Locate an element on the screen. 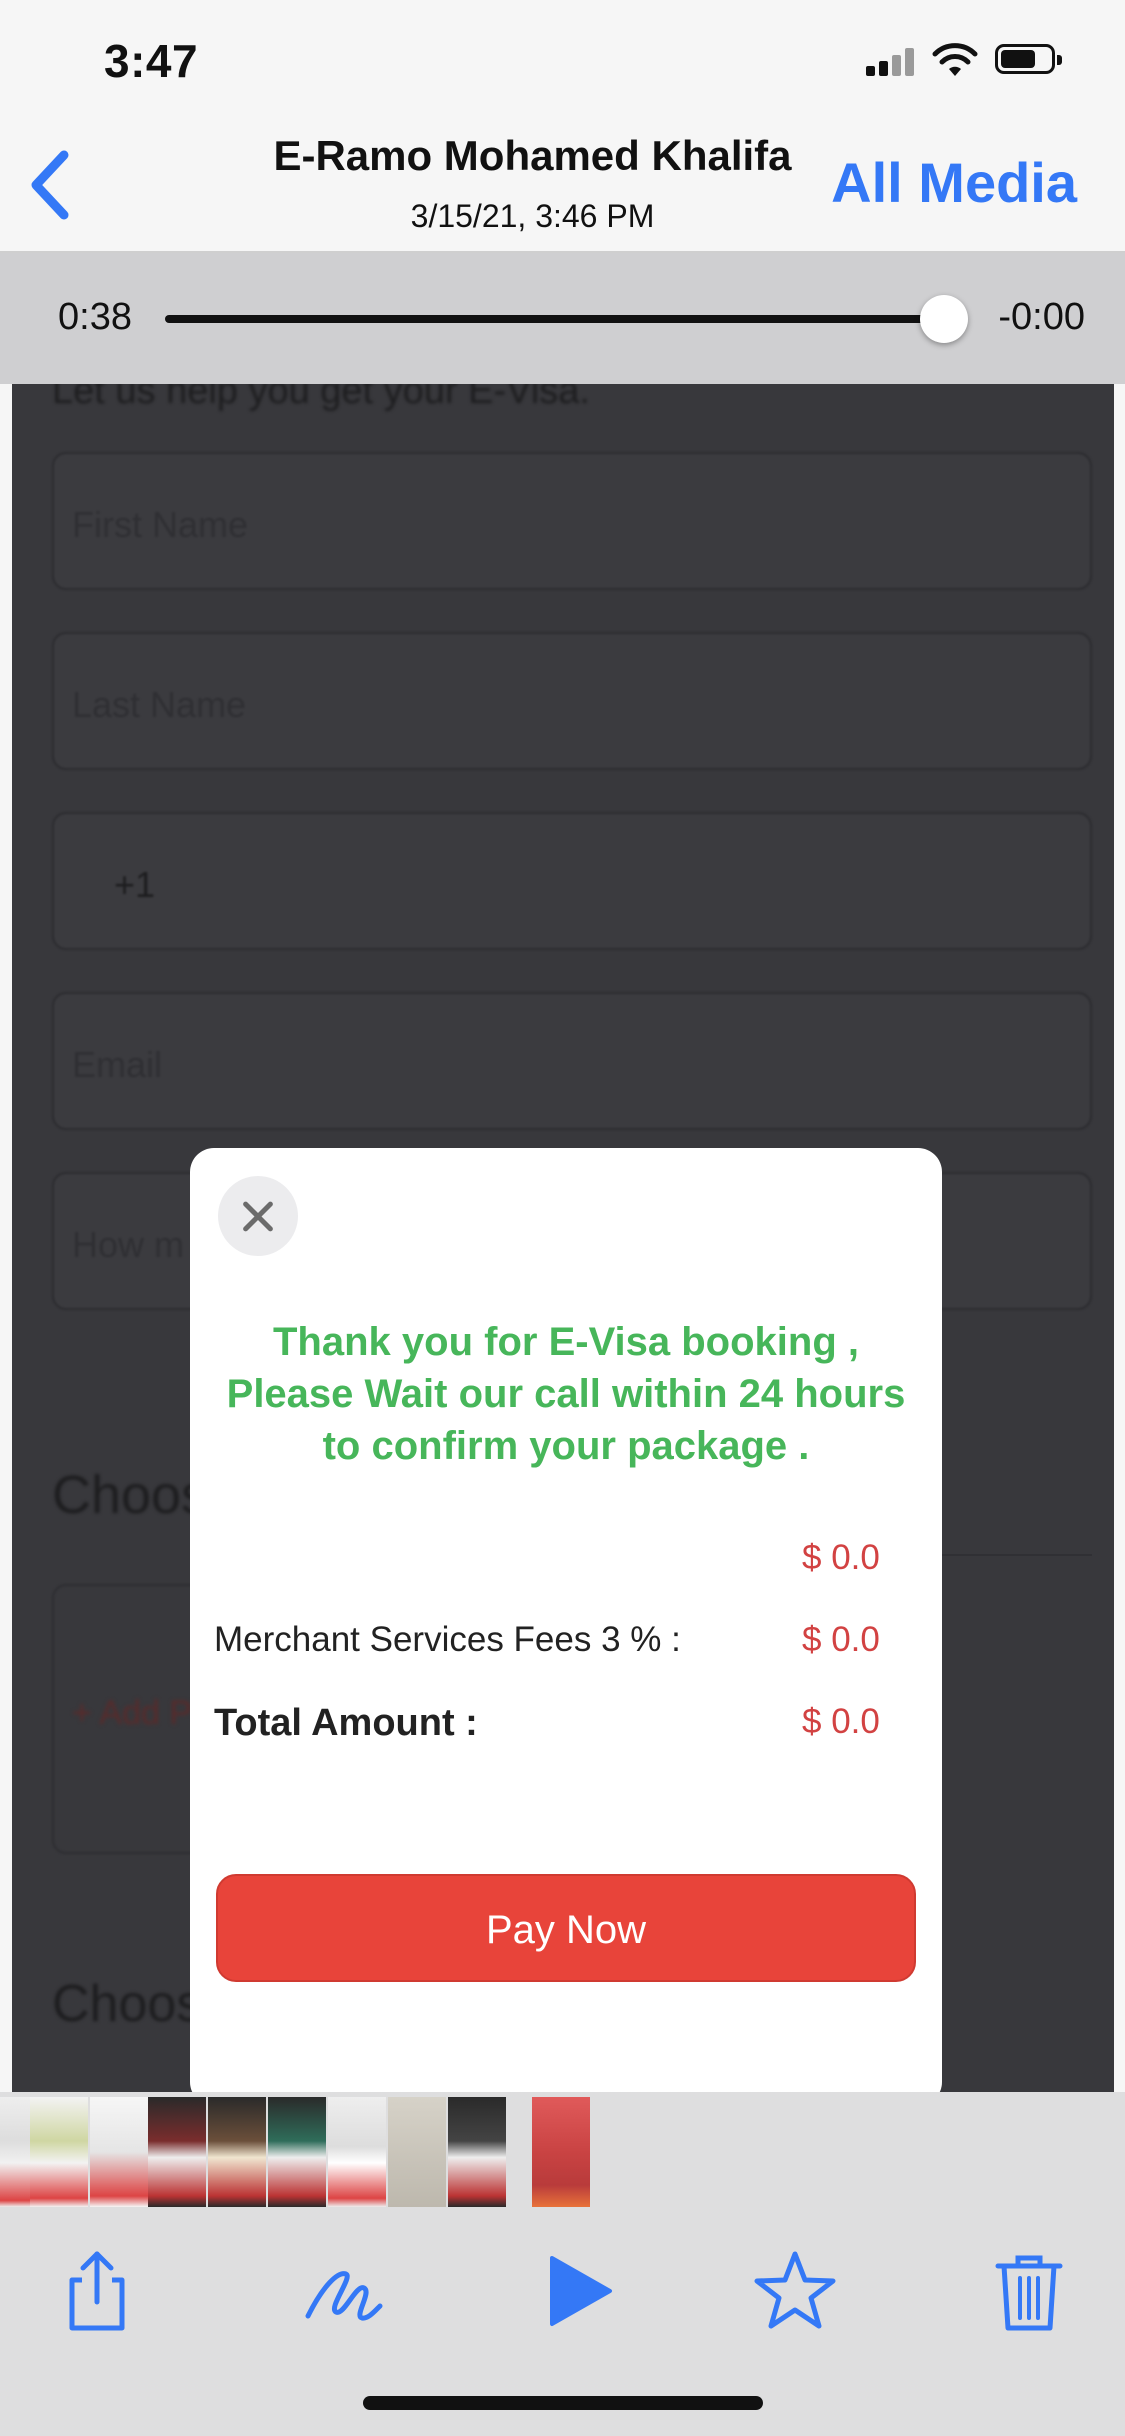  close-icon is located at coordinates (258, 1216).